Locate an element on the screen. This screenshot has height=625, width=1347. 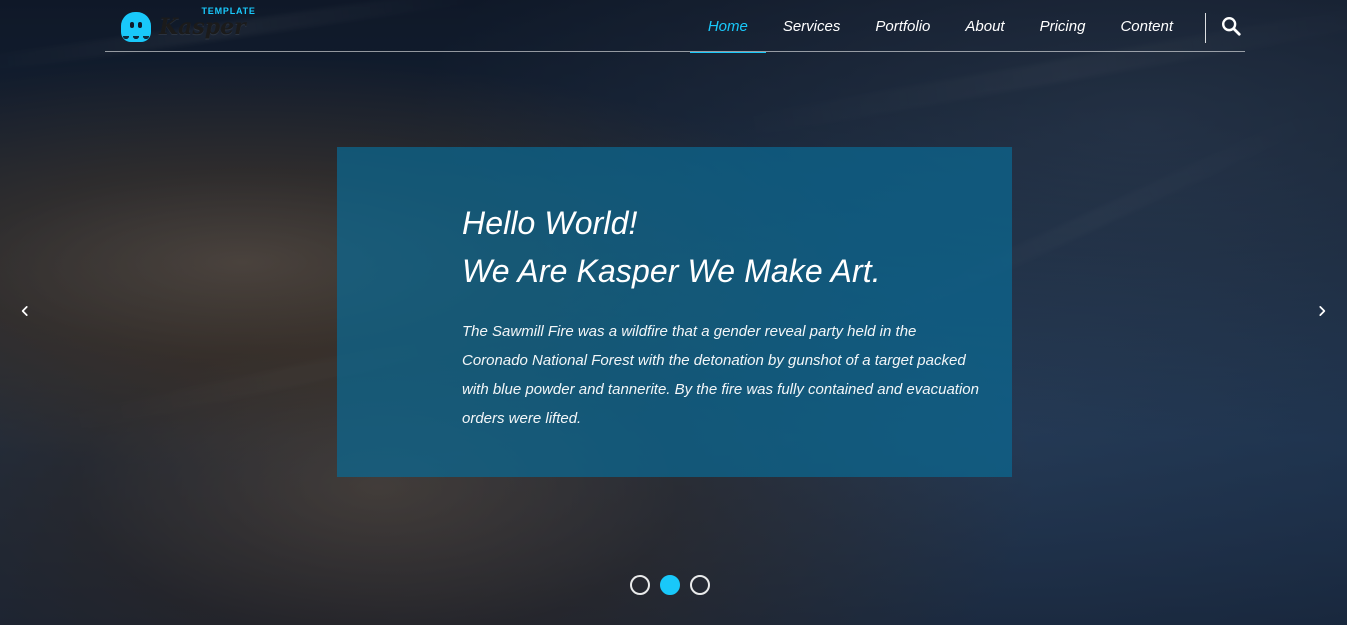
brand-logo: TEMPLATE Kasper is located at coordinates (191, 26).